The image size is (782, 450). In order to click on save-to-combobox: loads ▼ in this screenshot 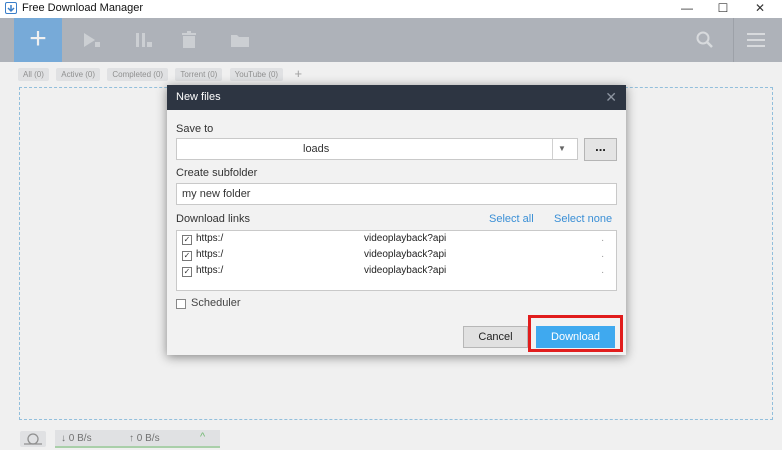, I will do `click(377, 149)`.